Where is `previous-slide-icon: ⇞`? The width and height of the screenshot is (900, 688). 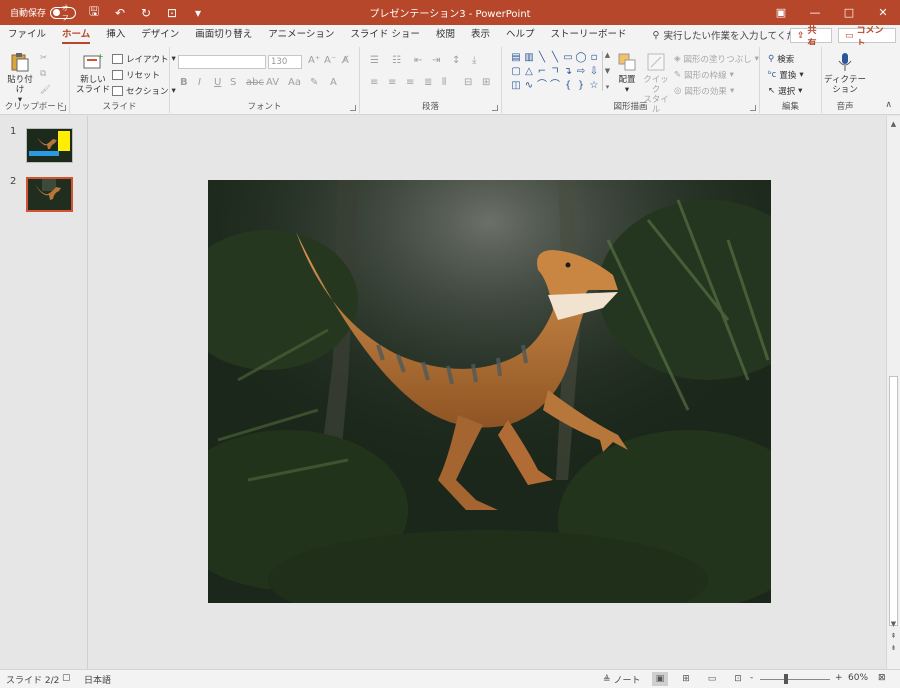 previous-slide-icon: ⇞ is located at coordinates (893, 636).